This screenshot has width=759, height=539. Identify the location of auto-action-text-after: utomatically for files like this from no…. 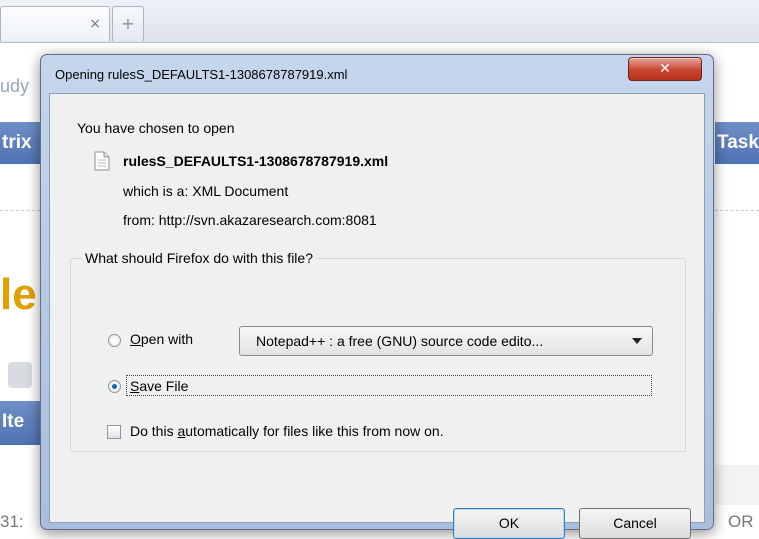
(314, 431).